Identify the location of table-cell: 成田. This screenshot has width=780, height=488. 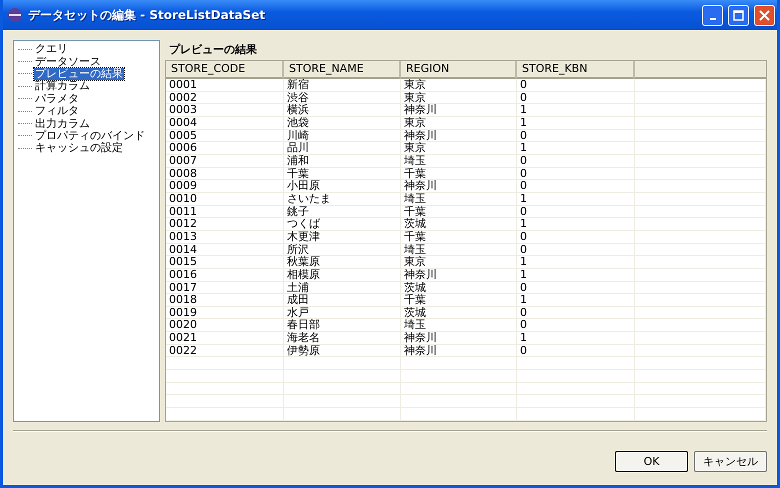
(342, 300).